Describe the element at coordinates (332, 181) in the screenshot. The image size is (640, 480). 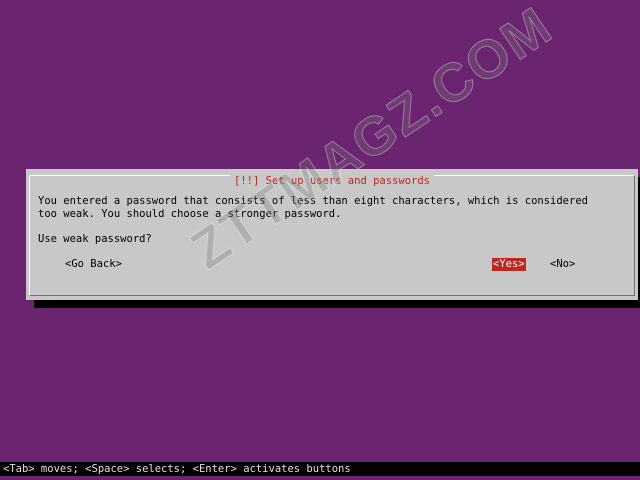
I see `dialog-title: [!!] Set up users and passwords` at that location.